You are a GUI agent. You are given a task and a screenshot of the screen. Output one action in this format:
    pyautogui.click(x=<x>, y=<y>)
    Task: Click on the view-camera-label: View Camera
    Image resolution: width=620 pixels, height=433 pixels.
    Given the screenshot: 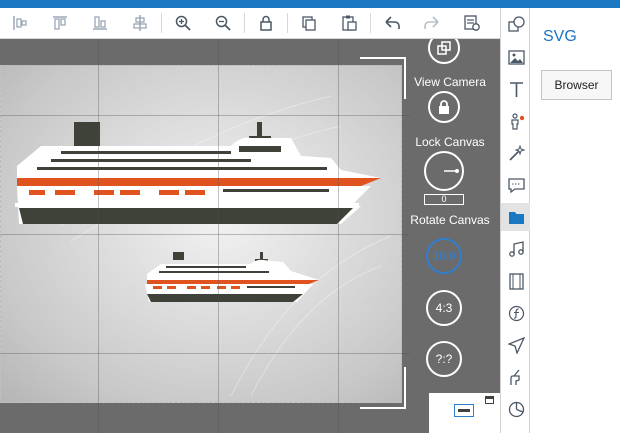 What is the action you would take?
    pyautogui.click(x=450, y=82)
    